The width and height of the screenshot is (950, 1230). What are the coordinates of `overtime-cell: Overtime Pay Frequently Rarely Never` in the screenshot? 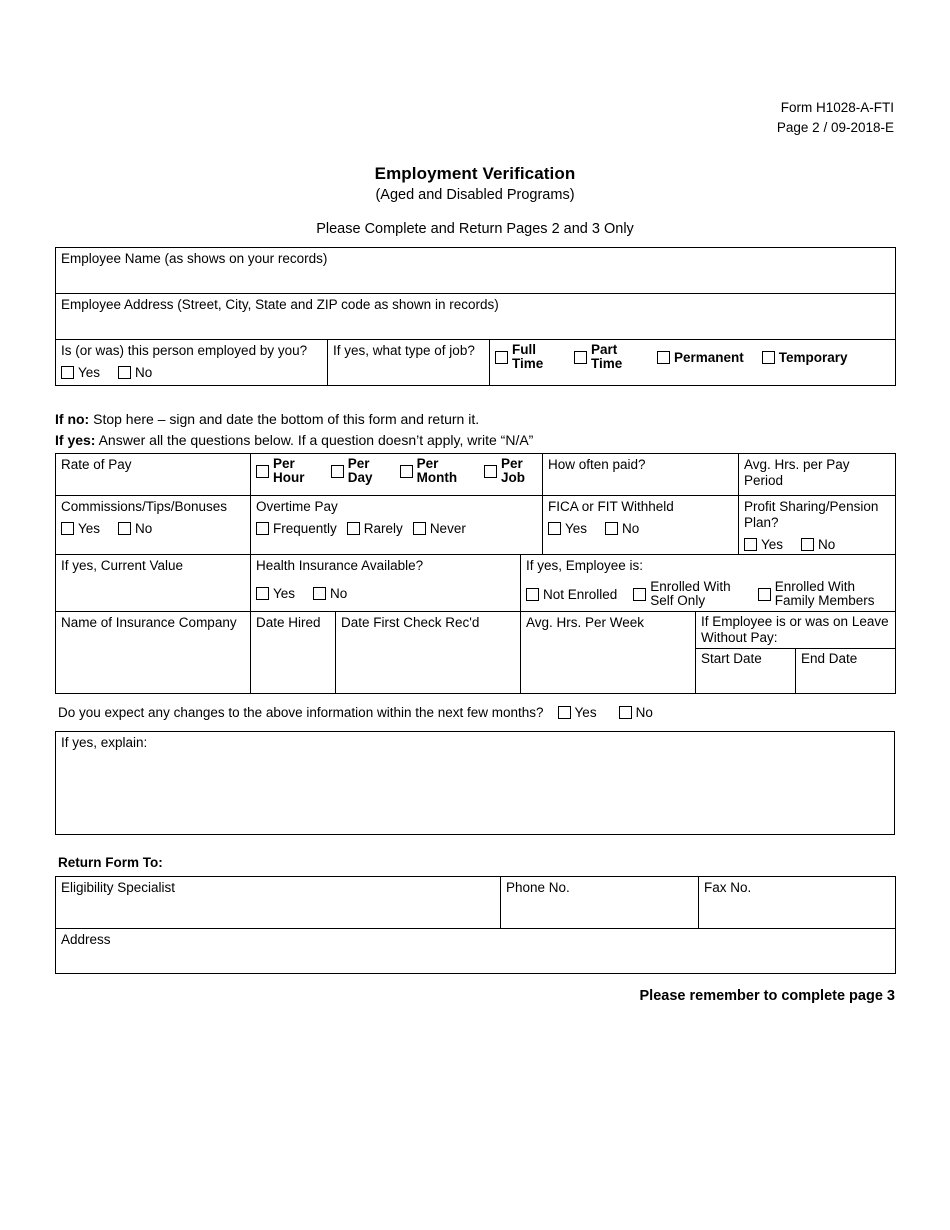 It's located at (396, 525).